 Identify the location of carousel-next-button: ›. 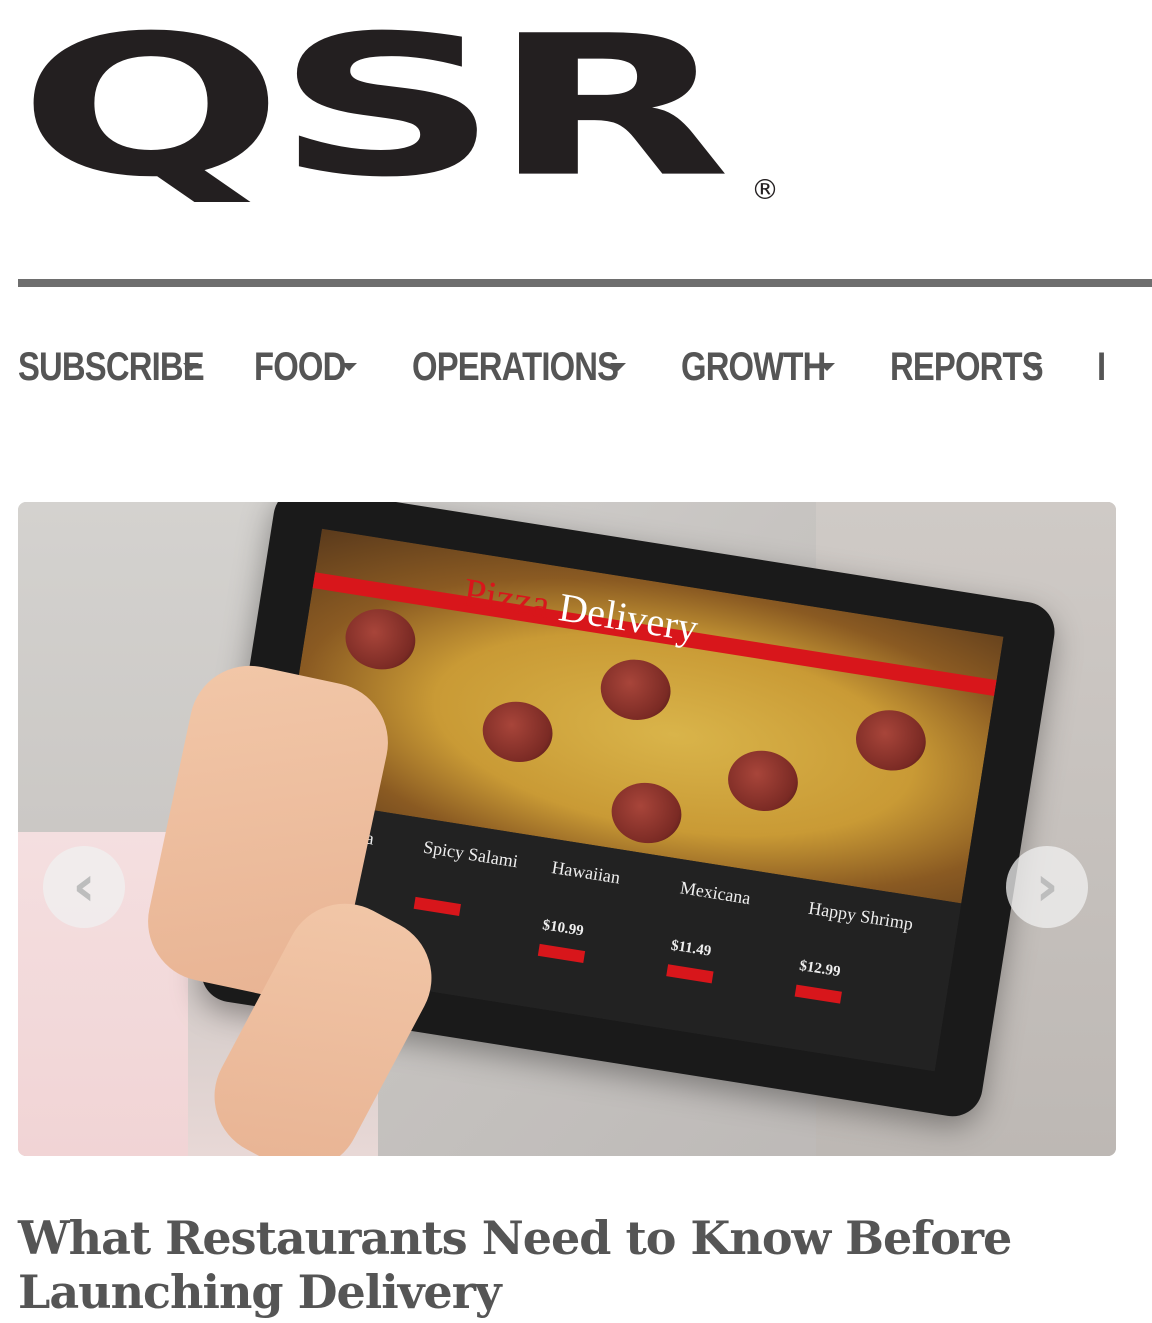
(1047, 887).